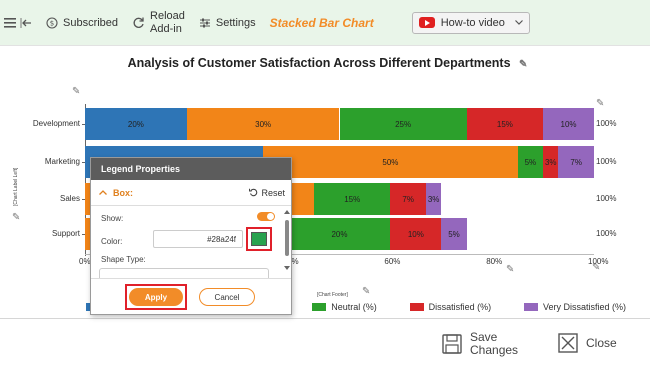  I want to click on reload-label-line2: Add-in, so click(166, 28).